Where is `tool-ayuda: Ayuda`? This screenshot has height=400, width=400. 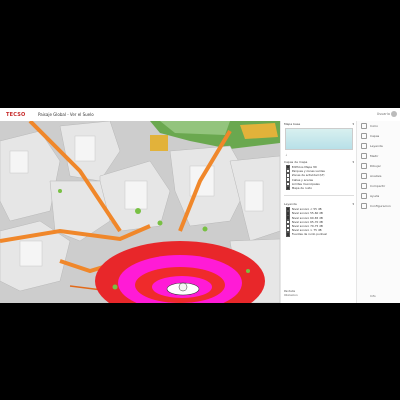
tool-ayuda: Ayuda is located at coordinates (378, 196).